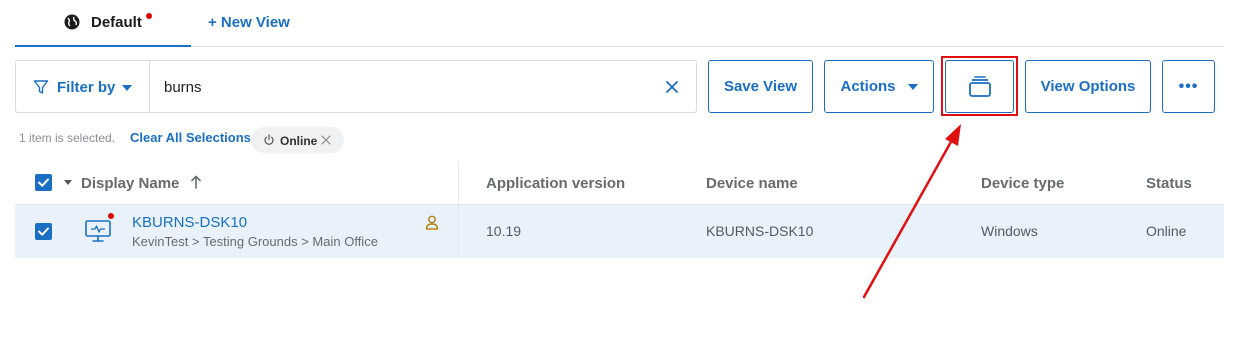 Image resolution: width=1235 pixels, height=350 pixels. I want to click on cell-device-name: KBURNS-DSK10, so click(760, 231).